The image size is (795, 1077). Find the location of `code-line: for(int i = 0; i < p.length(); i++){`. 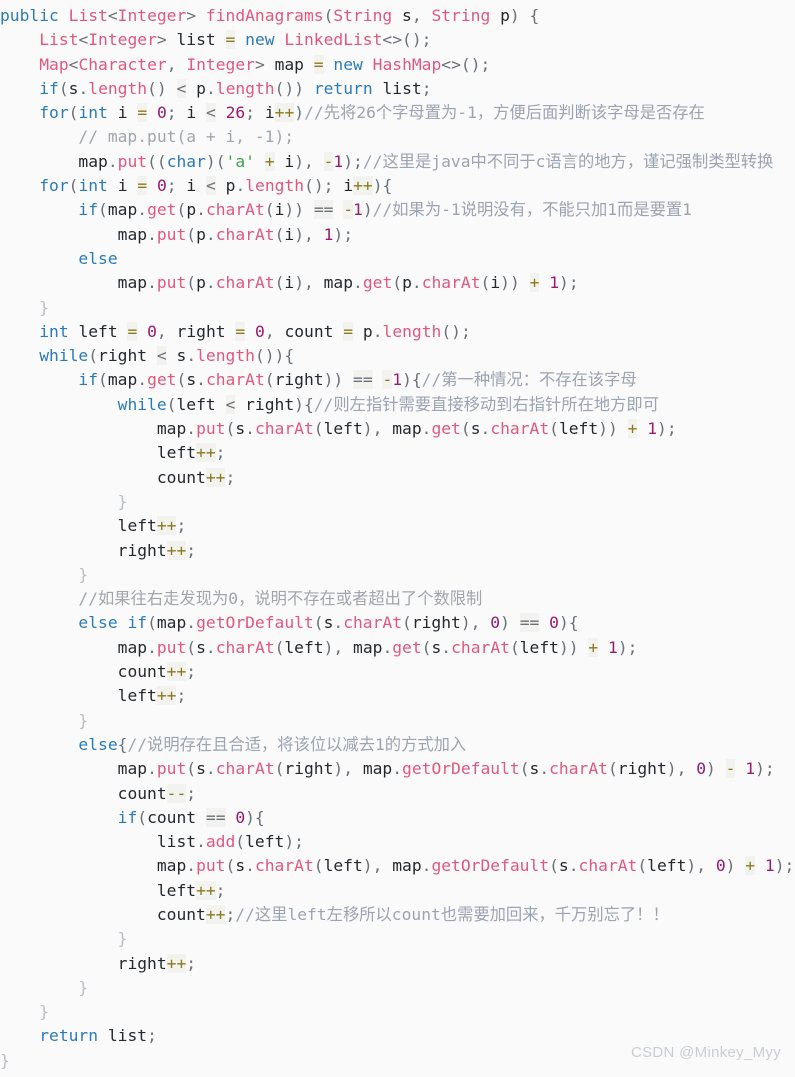

code-line: for(int i = 0; i < p.length(); i++){ is located at coordinates (216, 186).